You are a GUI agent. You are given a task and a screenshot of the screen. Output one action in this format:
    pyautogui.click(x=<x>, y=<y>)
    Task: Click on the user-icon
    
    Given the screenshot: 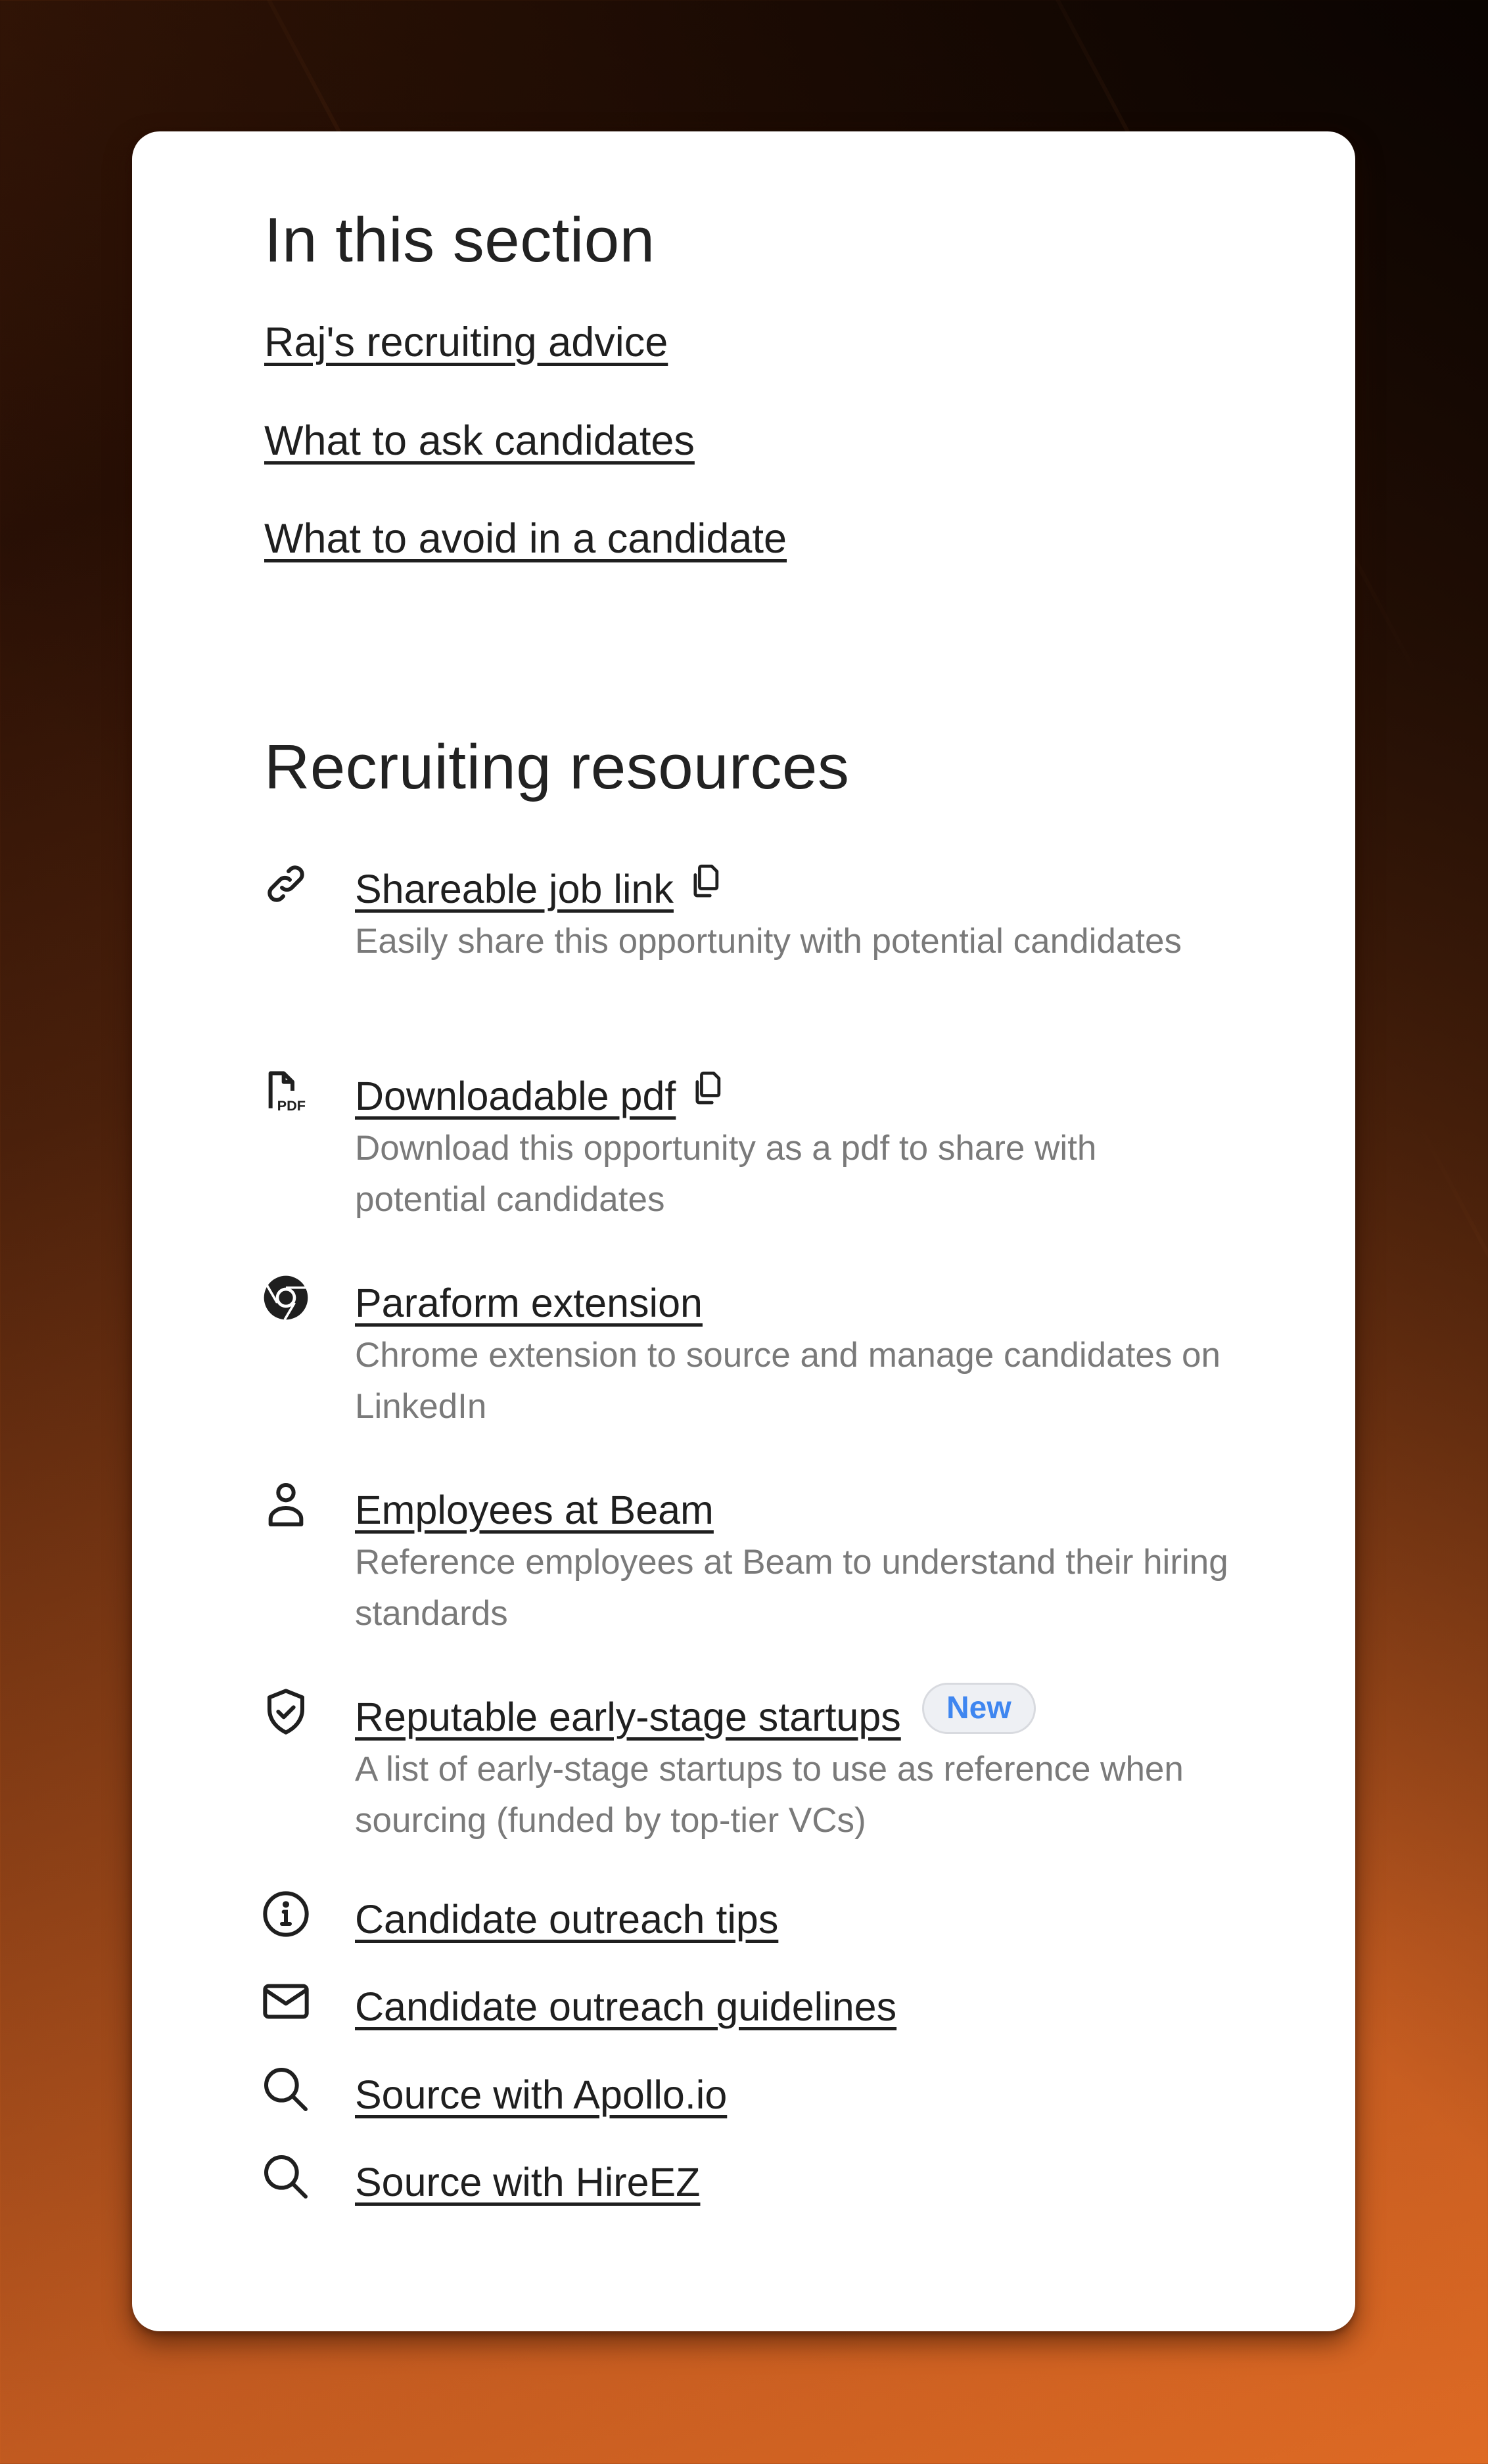 What is the action you would take?
    pyautogui.click(x=286, y=1505)
    